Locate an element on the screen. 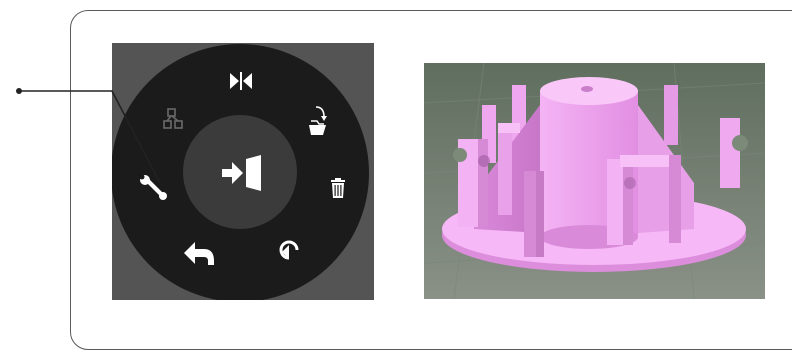 The height and width of the screenshot is (350, 792). callout-dot is located at coordinates (19, 91).